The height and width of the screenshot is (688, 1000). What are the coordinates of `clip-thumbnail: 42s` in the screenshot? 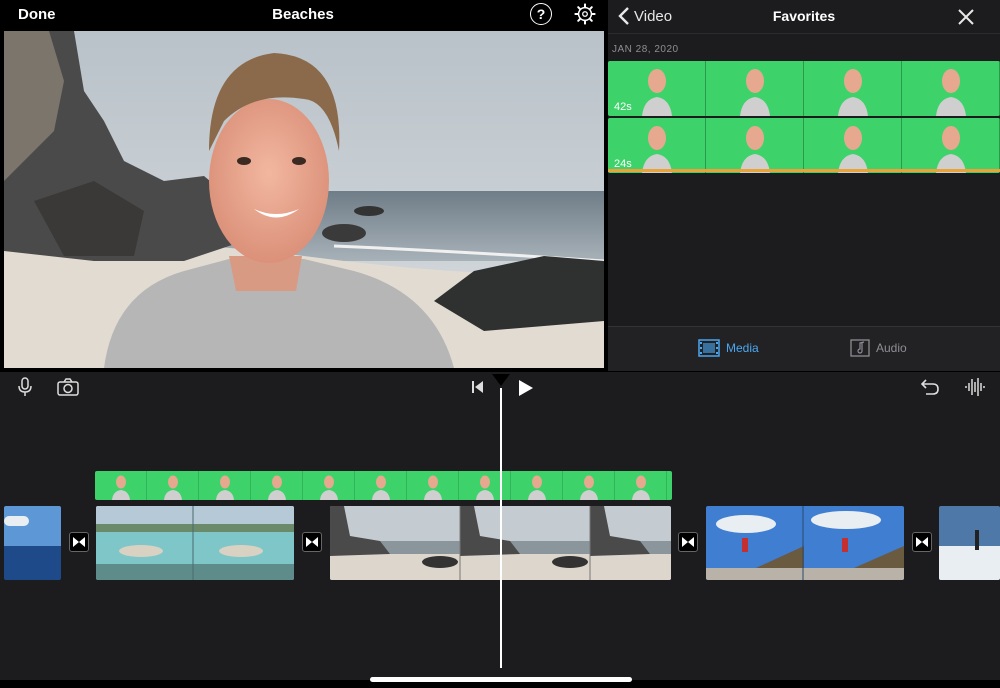 It's located at (657, 88).